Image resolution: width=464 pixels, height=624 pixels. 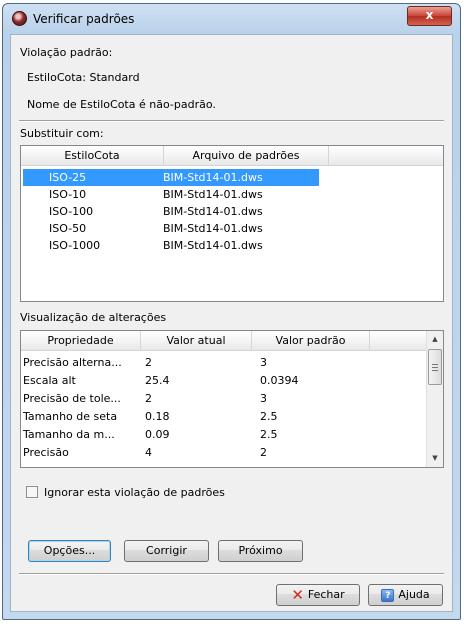 What do you see at coordinates (223, 452) in the screenshot?
I see `preview-row: Precisão 4 2` at bounding box center [223, 452].